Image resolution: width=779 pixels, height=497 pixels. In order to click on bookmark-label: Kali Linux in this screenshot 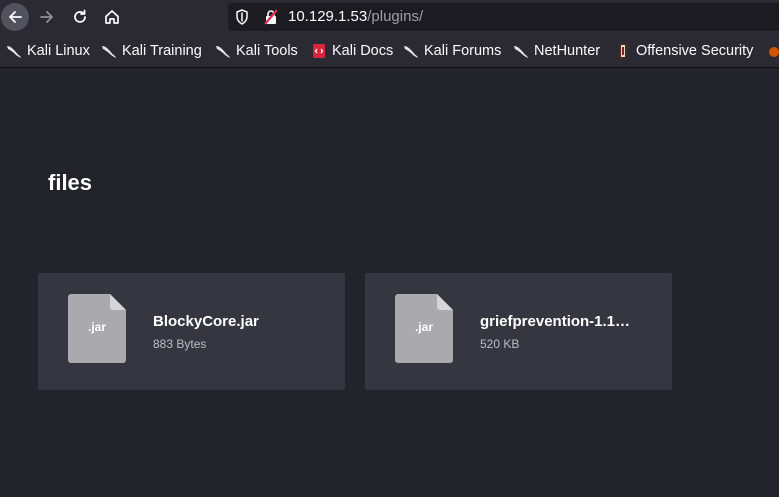, I will do `click(58, 51)`.